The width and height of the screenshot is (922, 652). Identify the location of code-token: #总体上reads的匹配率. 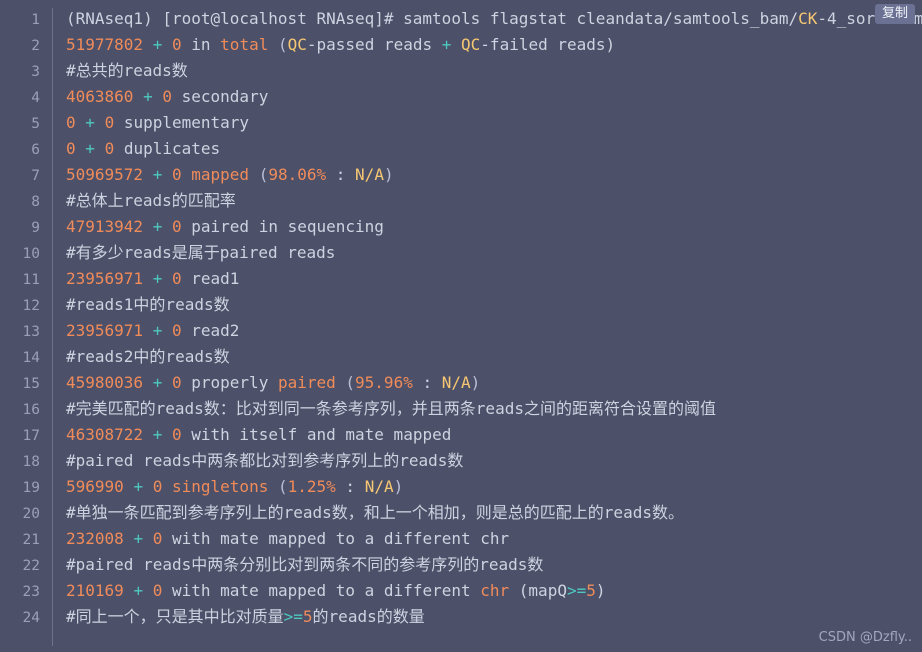
(151, 200).